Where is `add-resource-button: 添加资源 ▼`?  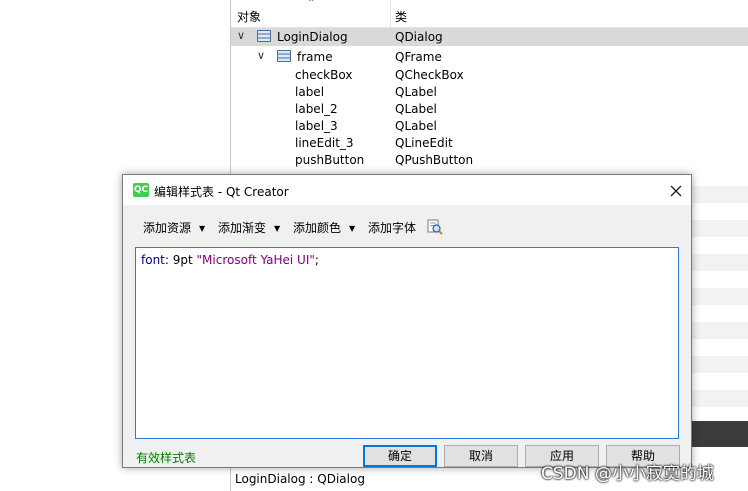 add-resource-button: 添加资源 ▼ is located at coordinates (174, 227).